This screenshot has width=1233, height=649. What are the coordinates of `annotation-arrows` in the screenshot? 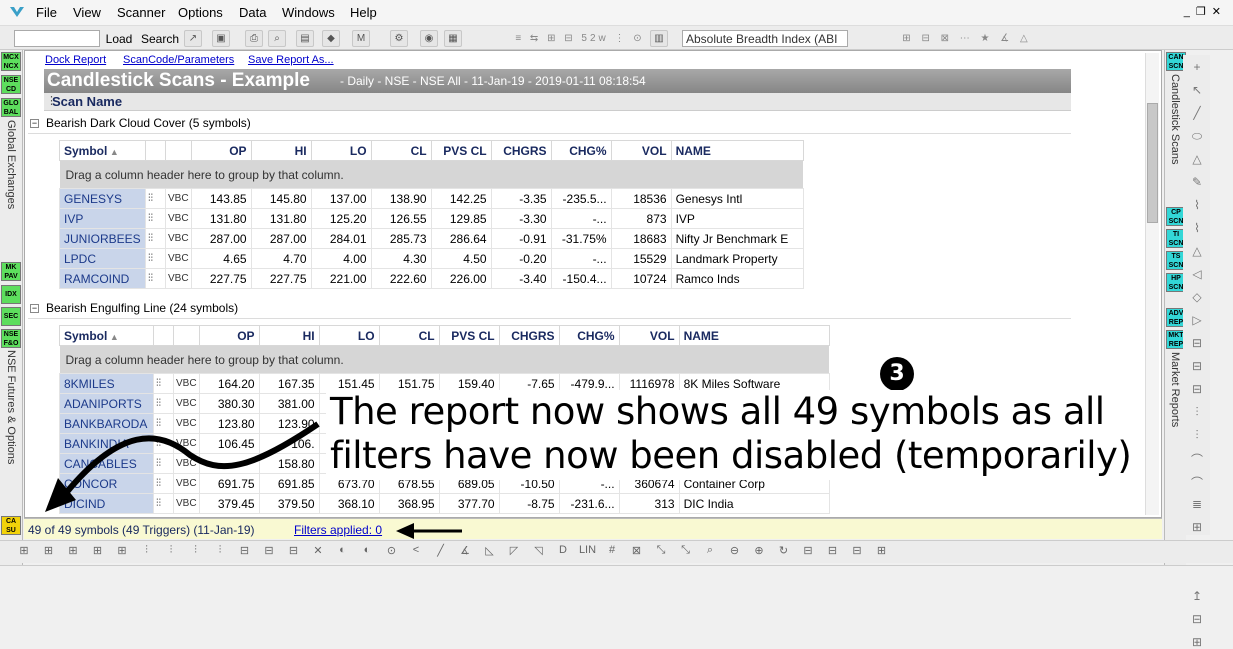 It's located at (253, 480).